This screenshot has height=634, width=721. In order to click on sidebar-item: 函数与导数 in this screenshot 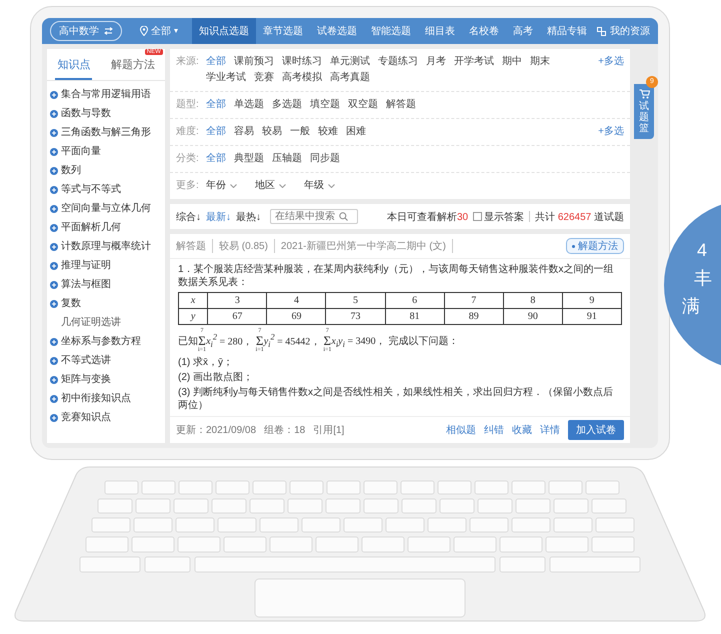, I will do `click(106, 113)`.